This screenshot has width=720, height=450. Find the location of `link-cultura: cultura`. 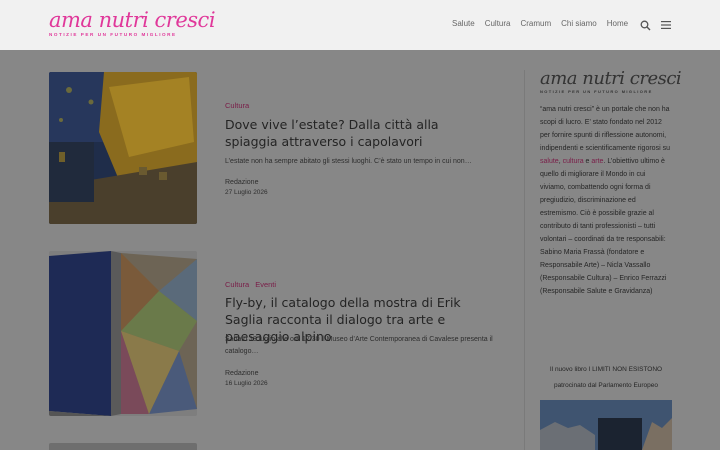

link-cultura: cultura is located at coordinates (573, 161).